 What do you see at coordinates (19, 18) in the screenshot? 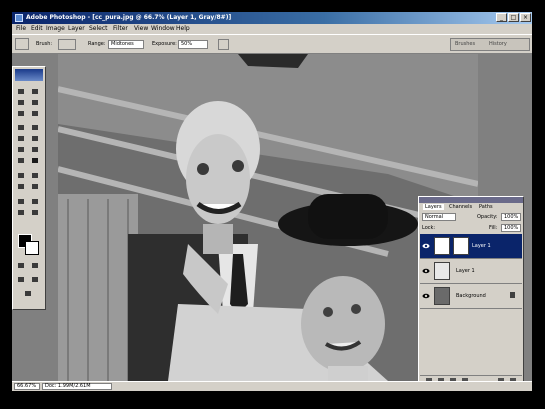
I see `photoshop-app-icon` at bounding box center [19, 18].